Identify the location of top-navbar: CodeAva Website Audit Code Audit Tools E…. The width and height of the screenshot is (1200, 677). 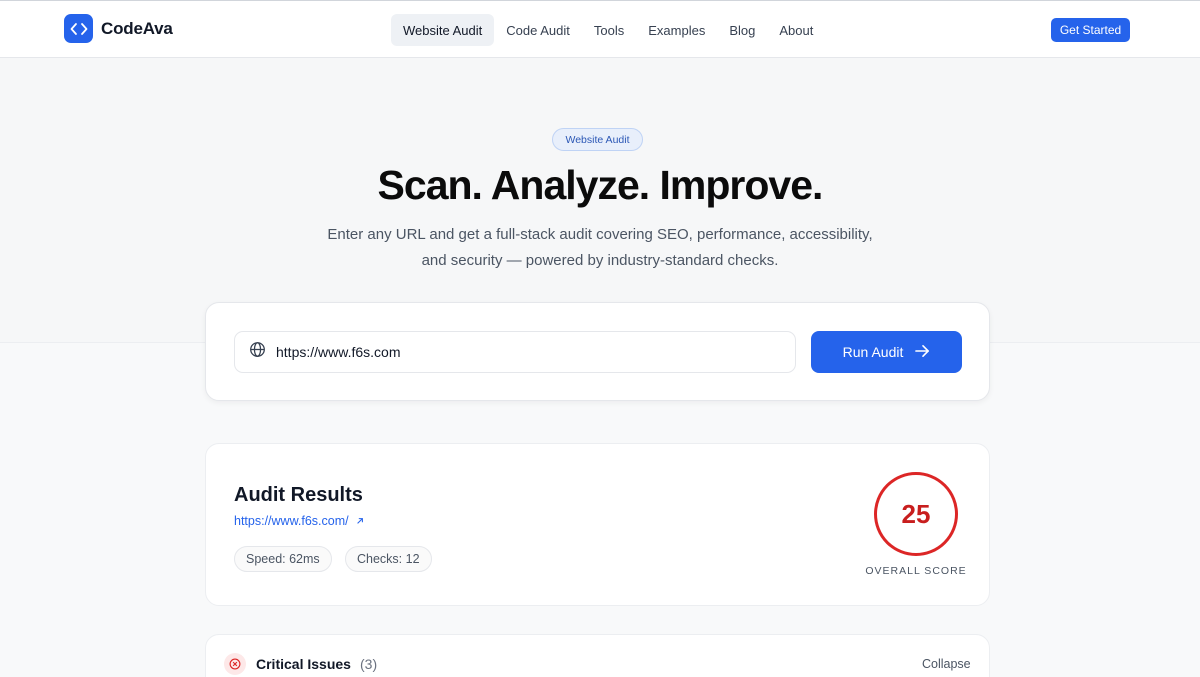
(600, 29).